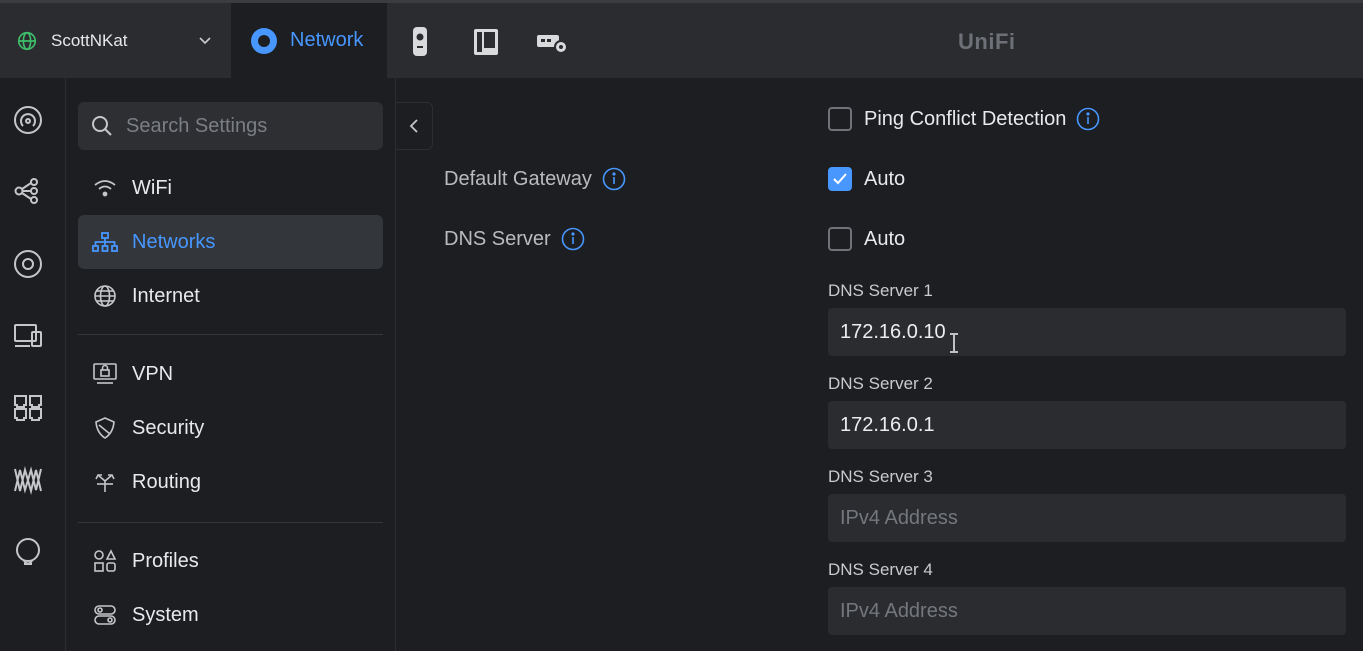  What do you see at coordinates (166, 481) in the screenshot?
I see `sidebar-item-label: Routing` at bounding box center [166, 481].